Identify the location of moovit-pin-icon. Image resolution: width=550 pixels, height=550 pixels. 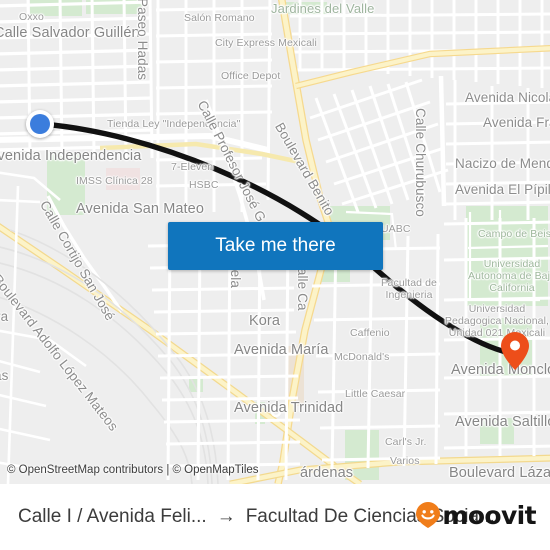
(428, 515).